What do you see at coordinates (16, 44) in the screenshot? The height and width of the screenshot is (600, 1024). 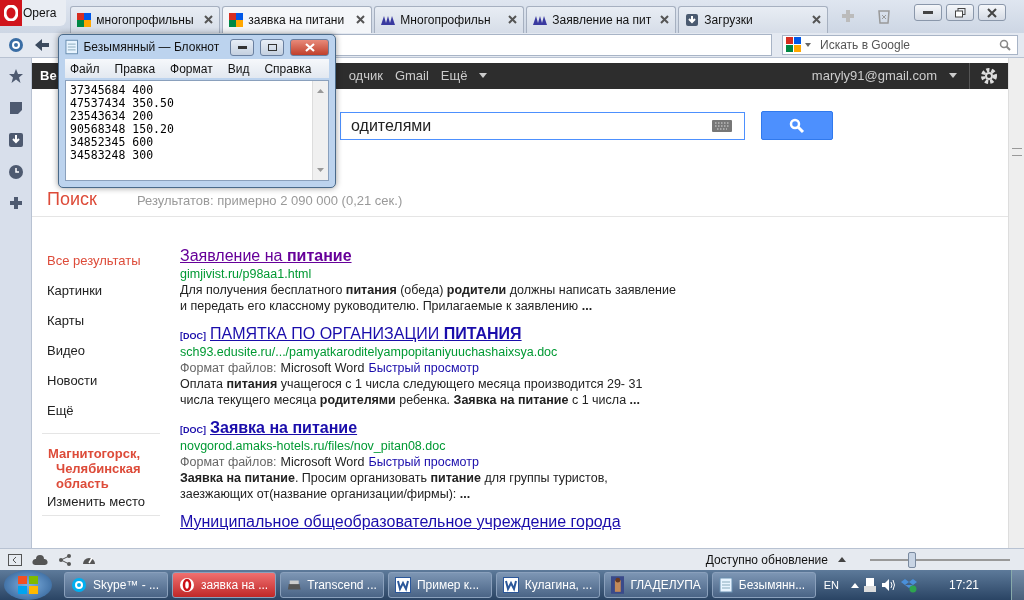 I see `mail-panel-icon` at bounding box center [16, 44].